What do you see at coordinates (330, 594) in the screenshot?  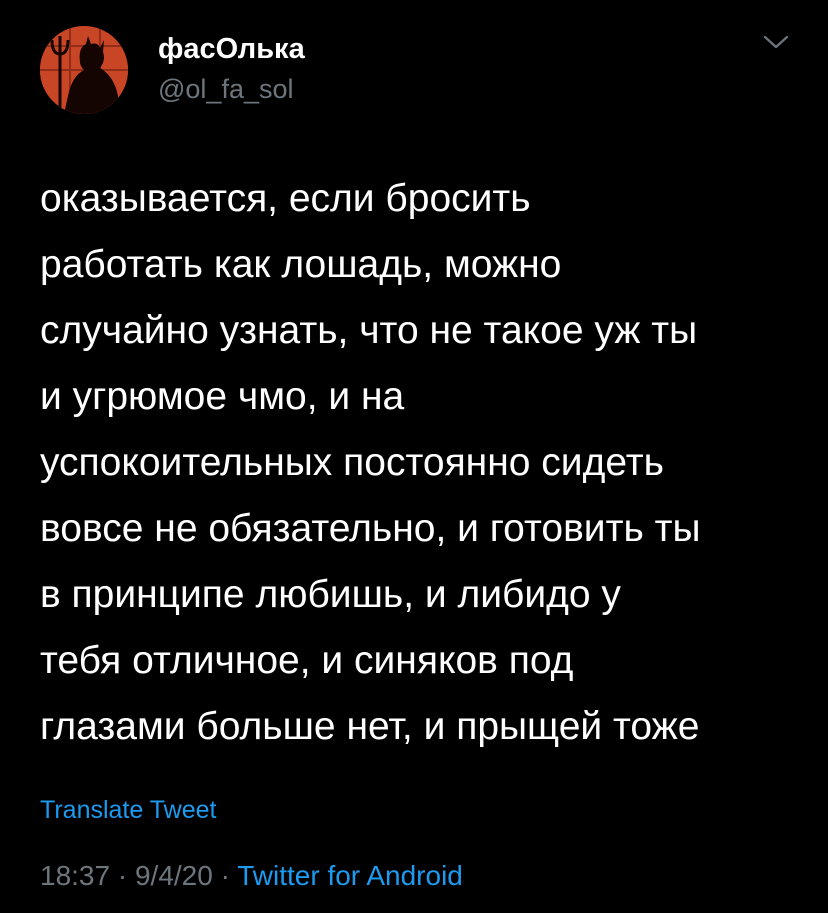 I see `tweet-text-line: в принципе любишь, и либидо у` at bounding box center [330, 594].